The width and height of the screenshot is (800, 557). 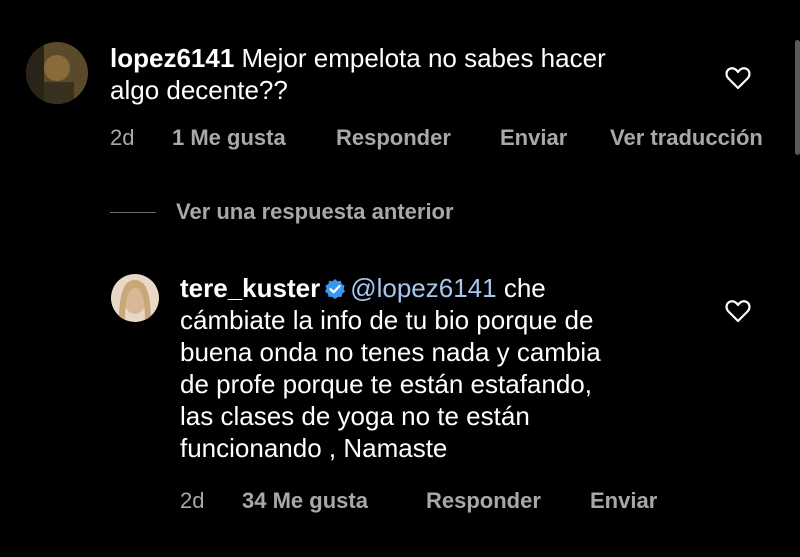 I want to click on mention-link: @lopez6141, so click(x=423, y=288).